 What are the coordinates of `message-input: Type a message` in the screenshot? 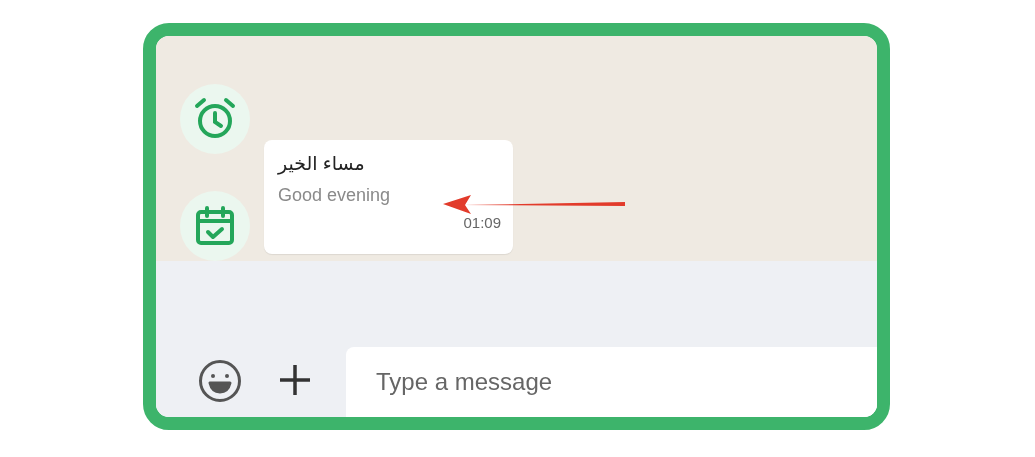 It's located at (611, 382).